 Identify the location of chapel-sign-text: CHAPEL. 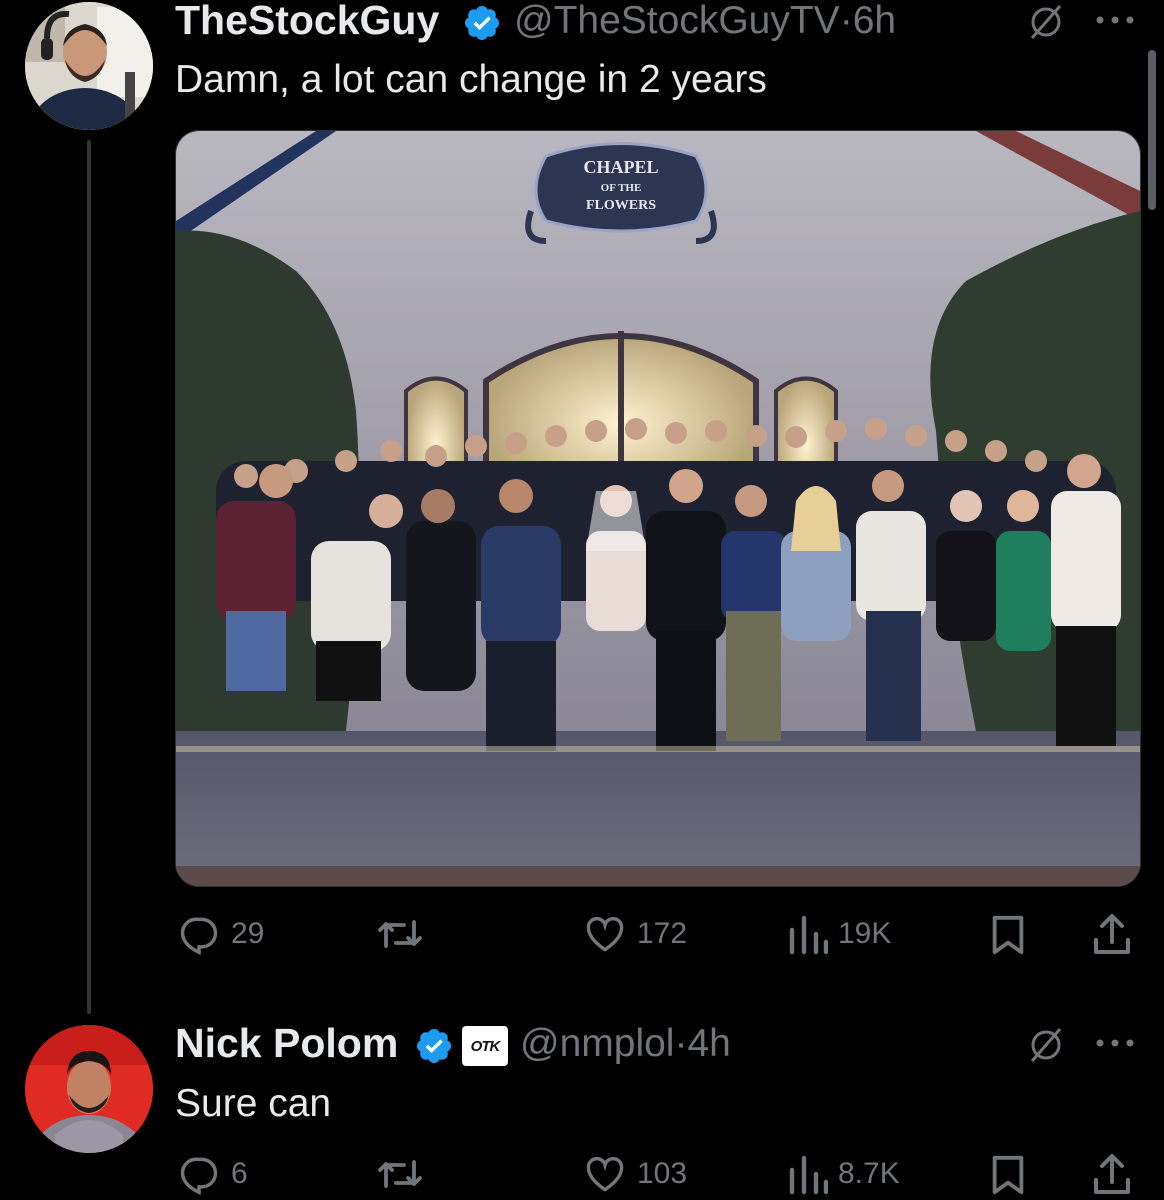
(620, 167).